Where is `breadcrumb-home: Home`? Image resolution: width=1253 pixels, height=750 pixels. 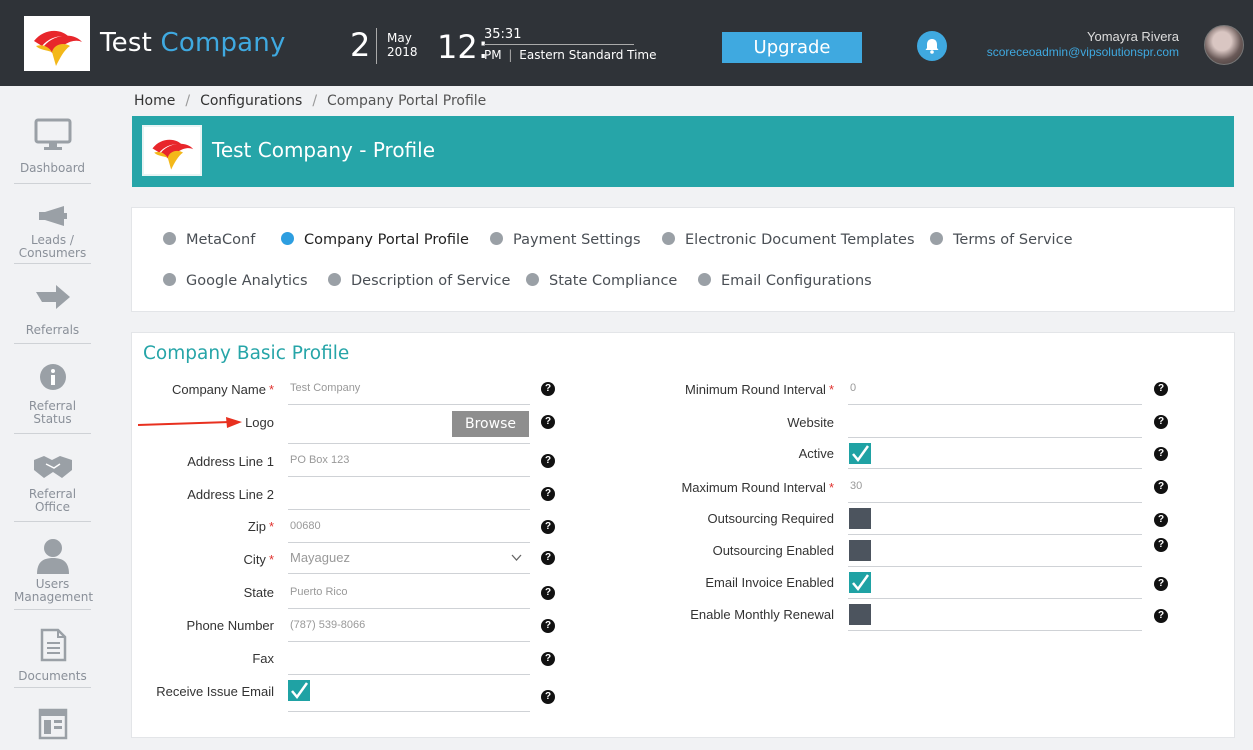 breadcrumb-home: Home is located at coordinates (154, 101).